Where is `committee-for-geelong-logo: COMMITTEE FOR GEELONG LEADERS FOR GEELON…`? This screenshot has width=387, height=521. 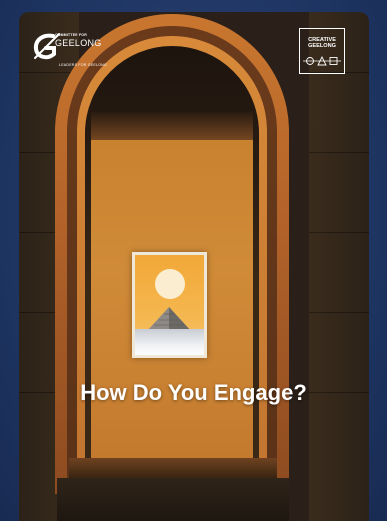
committee-for-geelong-logo: COMMITTEE FOR GEELONG LEADERS FOR GEELON… is located at coordinates (76, 48).